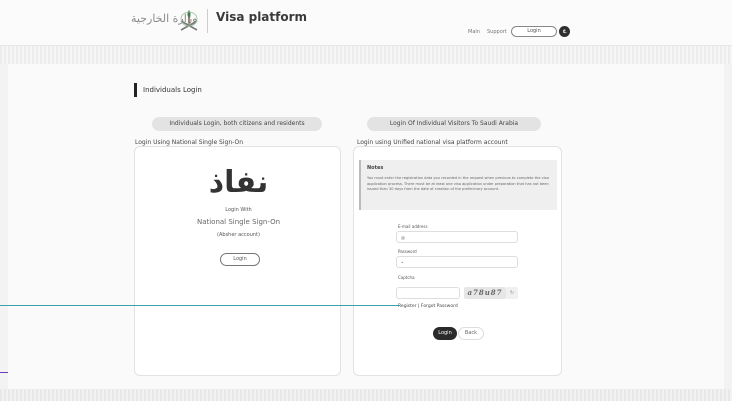 The width and height of the screenshot is (732, 401). I want to click on nafath-logo: نفاذ, so click(238, 182).